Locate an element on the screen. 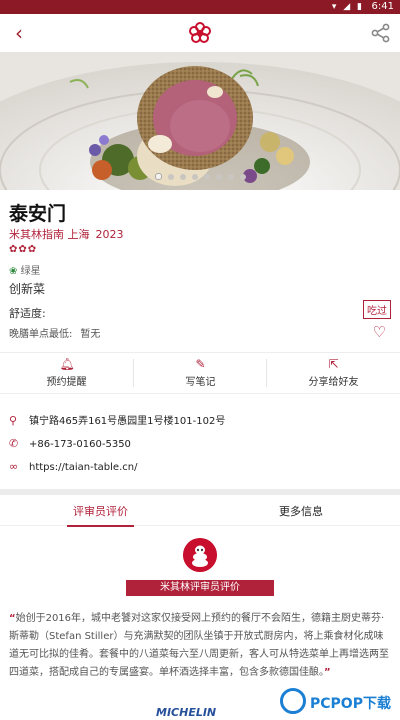 This screenshot has width=400, height=720. tab-active-indicator is located at coordinates (100, 526).